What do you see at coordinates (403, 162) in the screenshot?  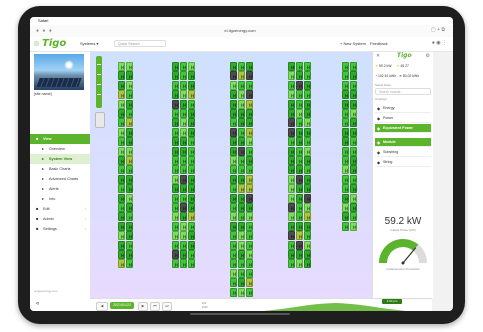 I see `menu-item-string: ◆ String` at bounding box center [403, 162].